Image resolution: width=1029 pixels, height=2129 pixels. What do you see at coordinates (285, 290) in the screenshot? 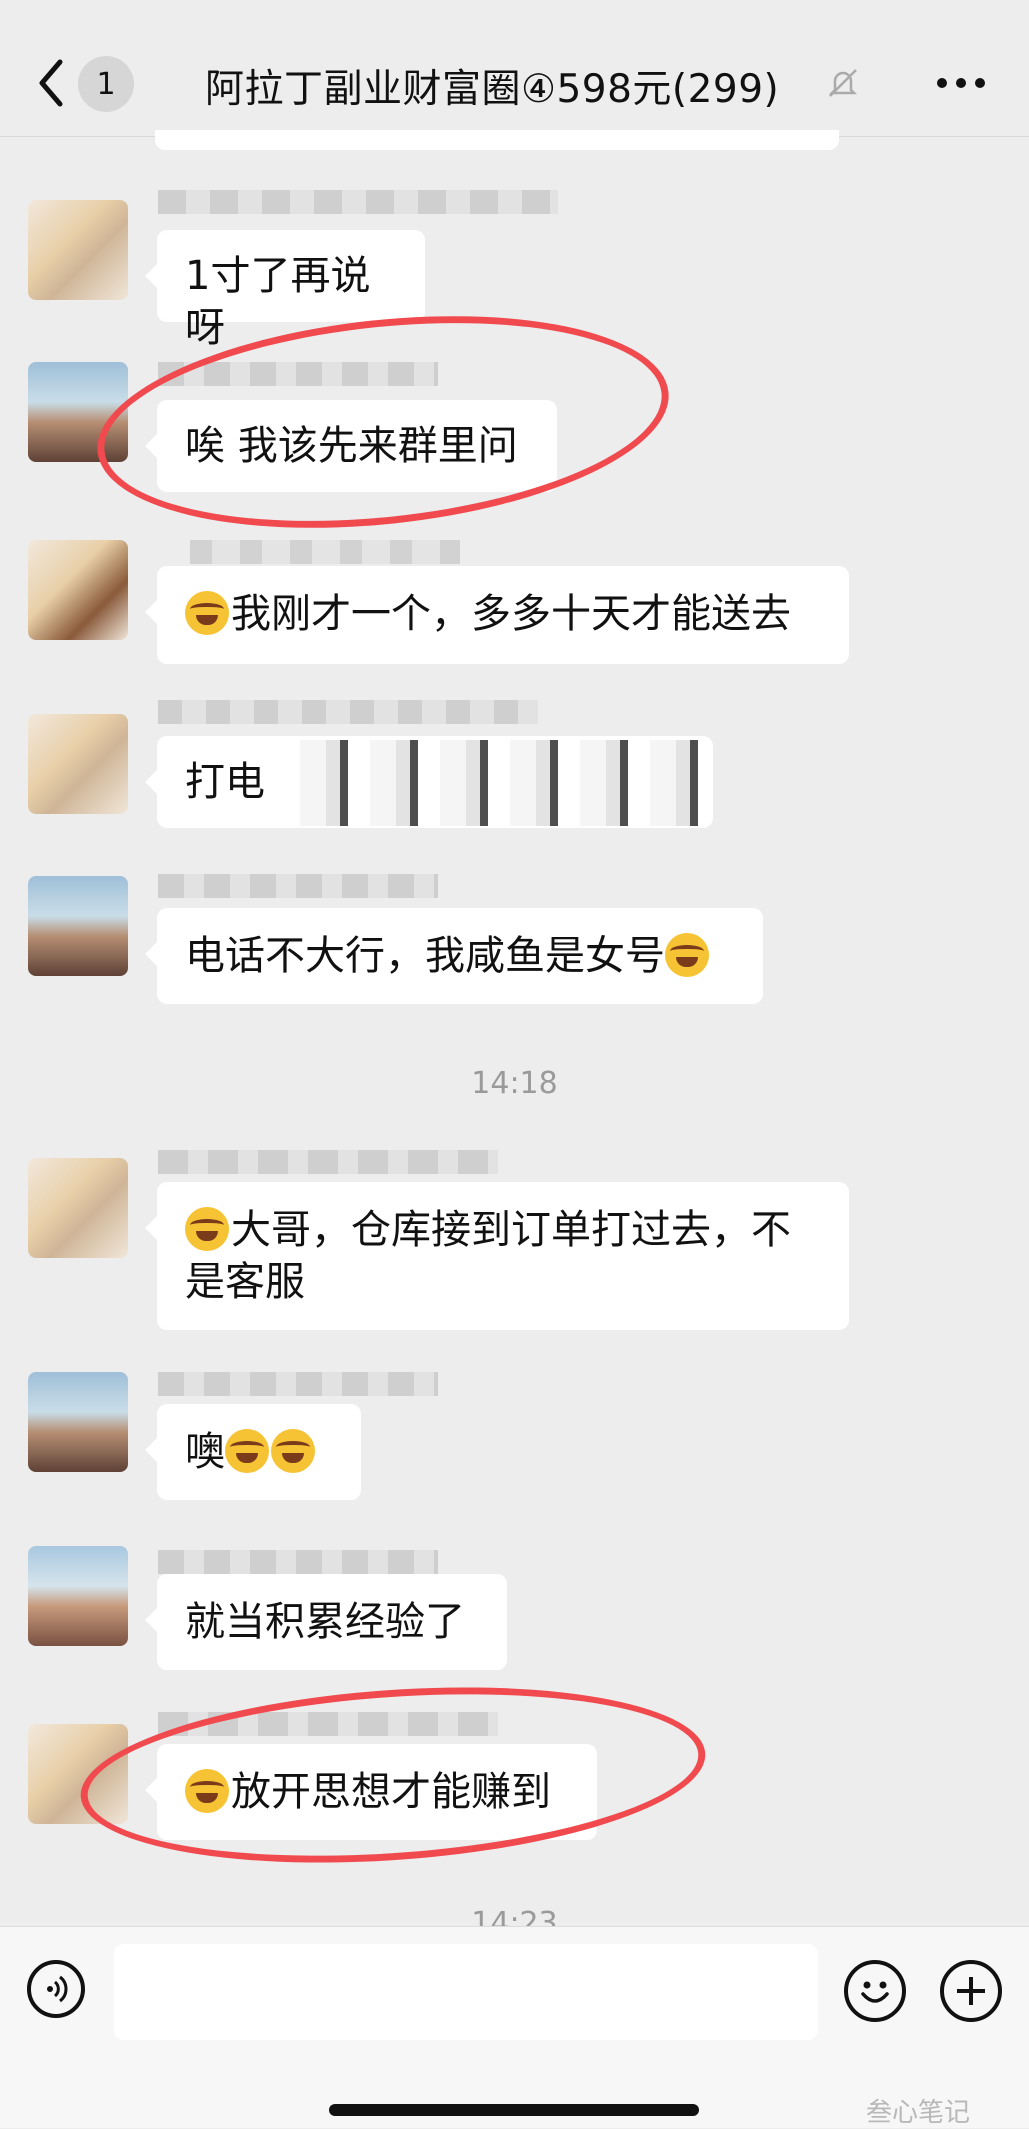
I see `message-bubble: 1寸了再说呀` at bounding box center [285, 290].